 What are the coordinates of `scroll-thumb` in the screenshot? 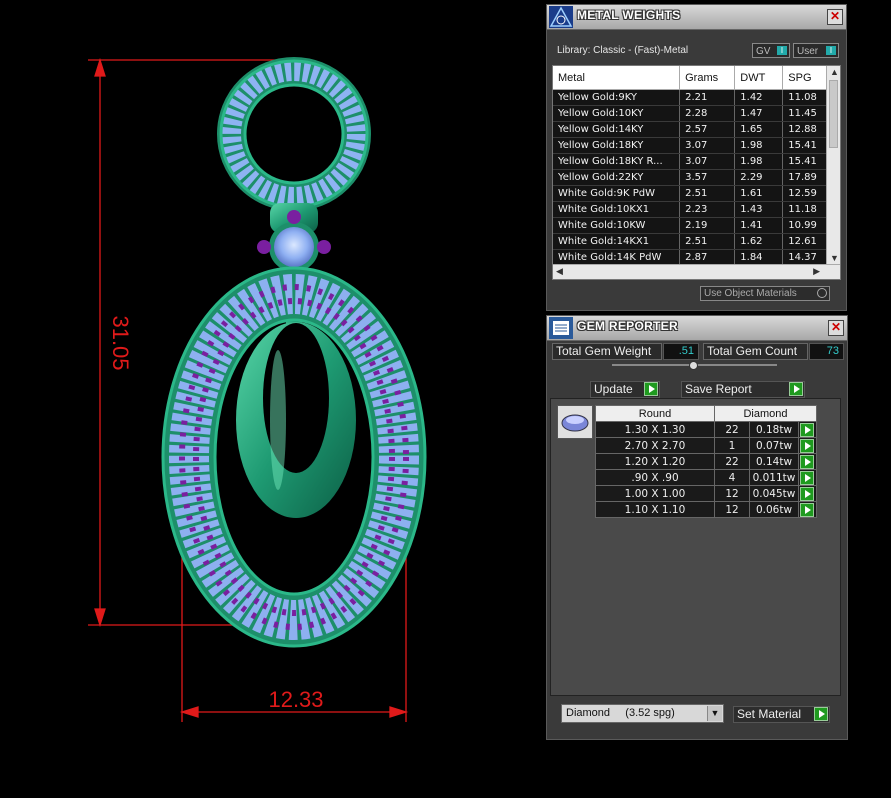 It's located at (833, 114).